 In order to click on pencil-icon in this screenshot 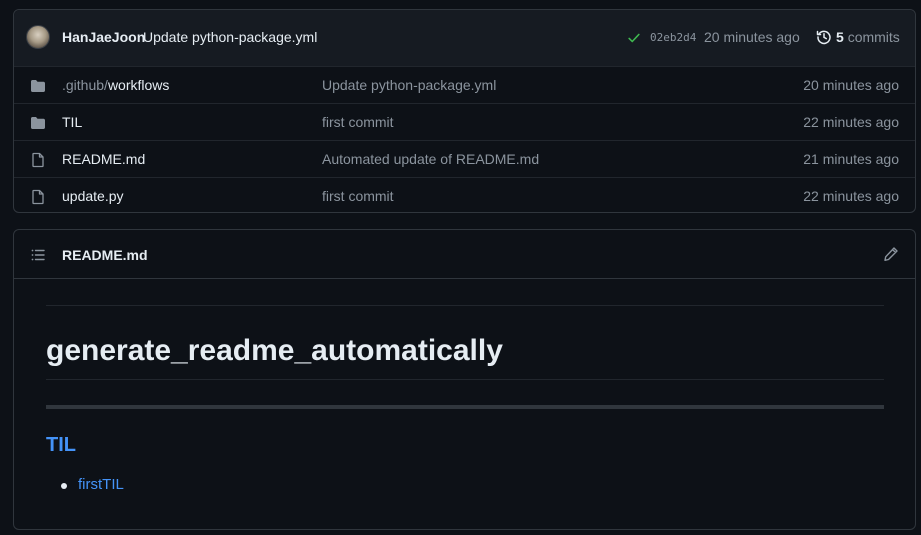, I will do `click(891, 255)`.